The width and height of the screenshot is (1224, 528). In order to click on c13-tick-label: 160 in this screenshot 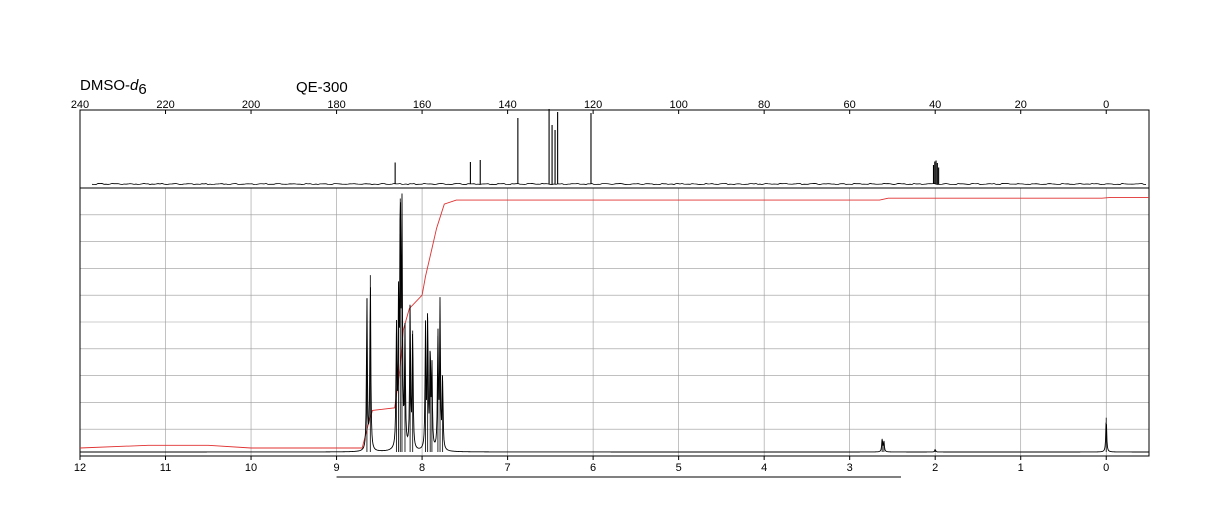, I will do `click(422, 105)`.